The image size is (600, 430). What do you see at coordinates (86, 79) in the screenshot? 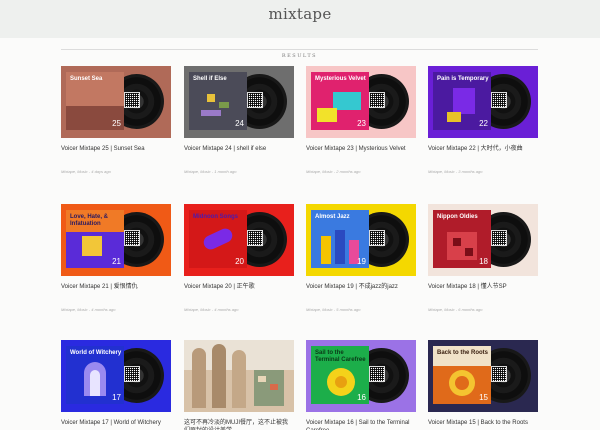
I see `cover-title: Sunset Sea` at bounding box center [86, 79].